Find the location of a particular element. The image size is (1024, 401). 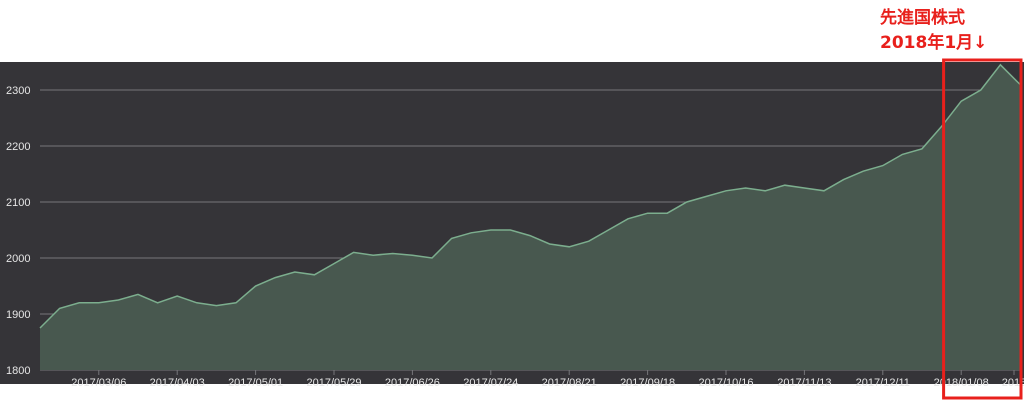

y-tick-label: 2000 is located at coordinates (18, 259).